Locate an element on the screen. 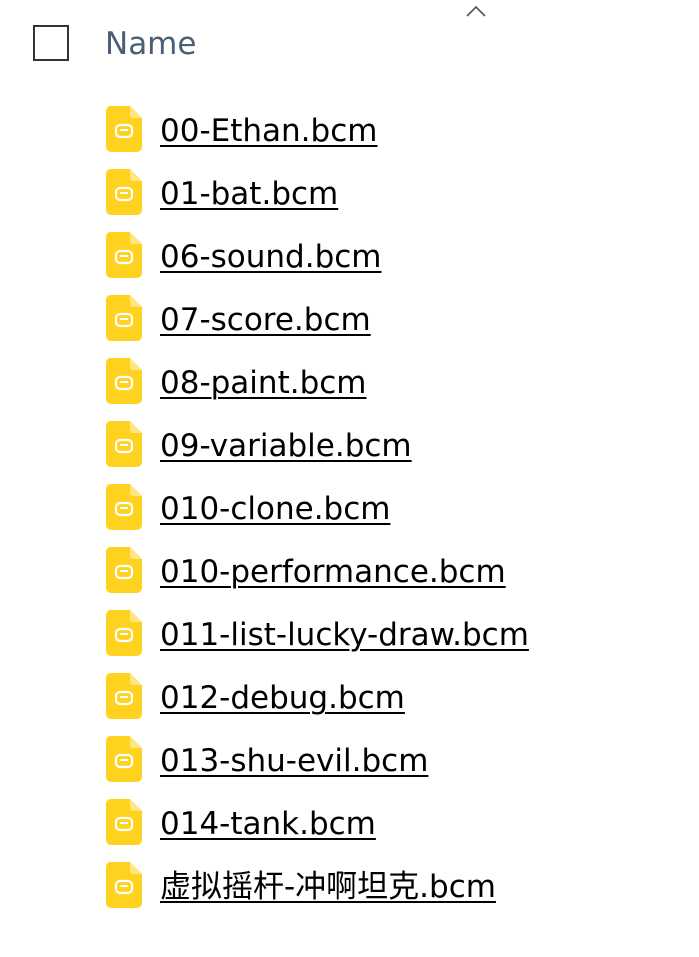 This screenshot has width=699, height=957. file-row: 09-variable.bcm is located at coordinates (349, 449).